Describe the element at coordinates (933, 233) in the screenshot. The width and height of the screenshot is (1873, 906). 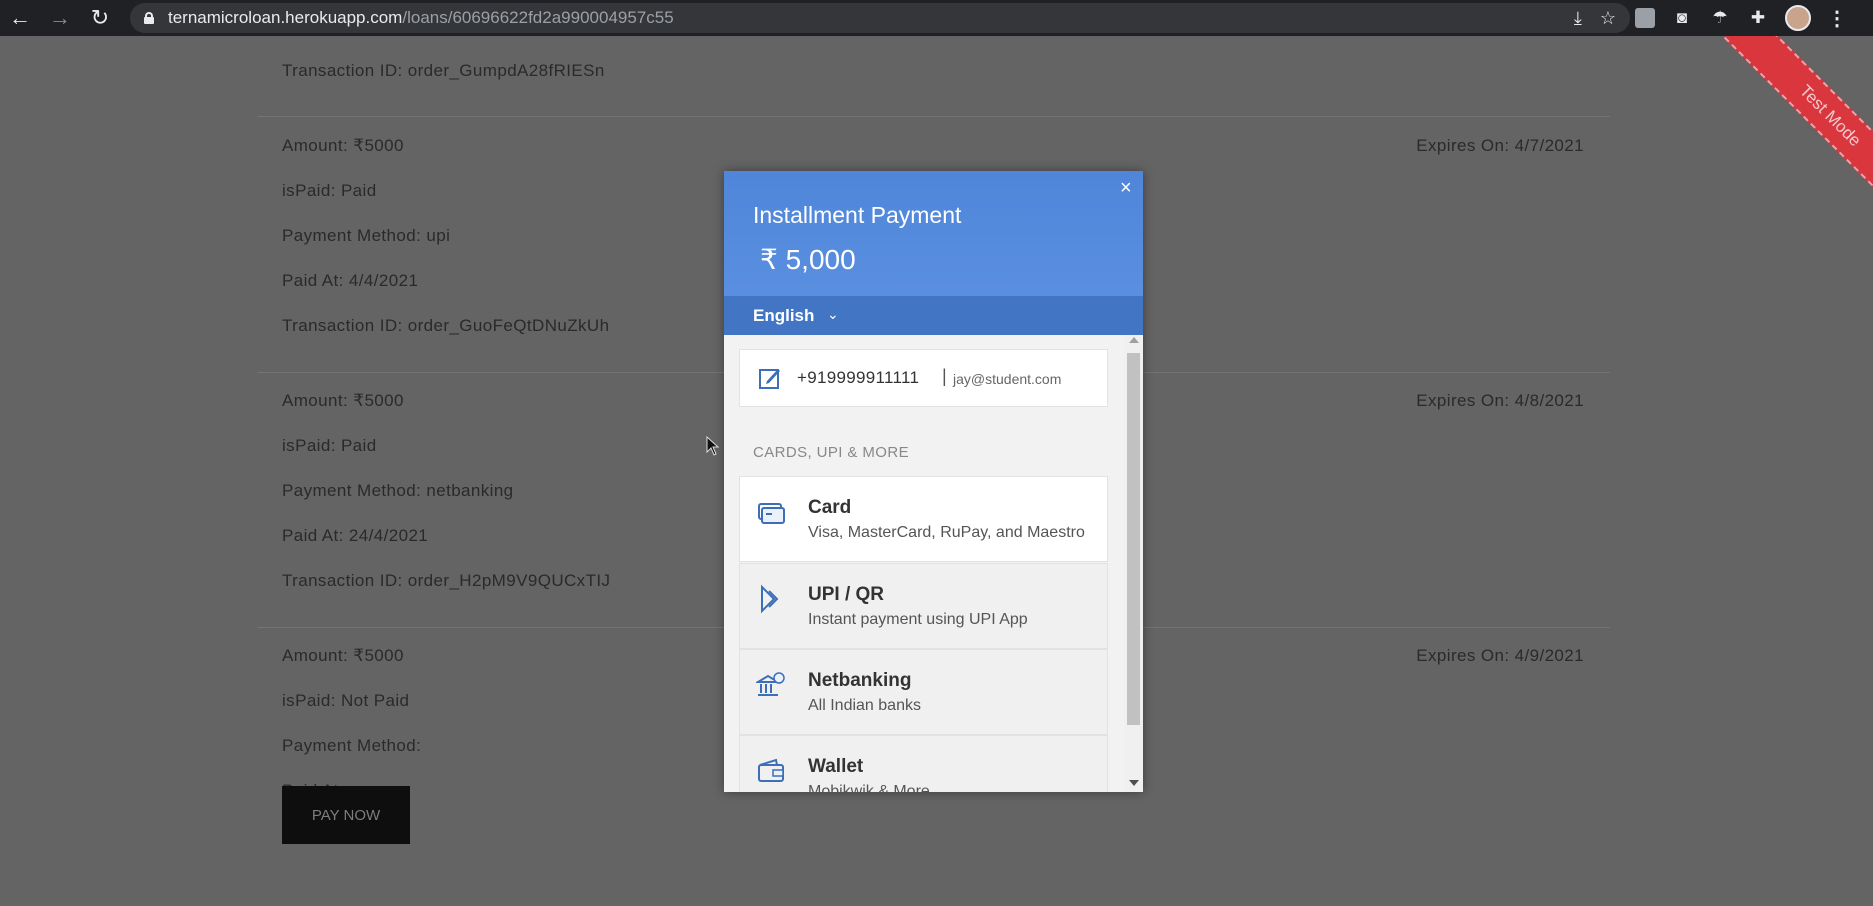
I see `checkout-header: Installment Payment ₹ 5,000 ×` at that location.